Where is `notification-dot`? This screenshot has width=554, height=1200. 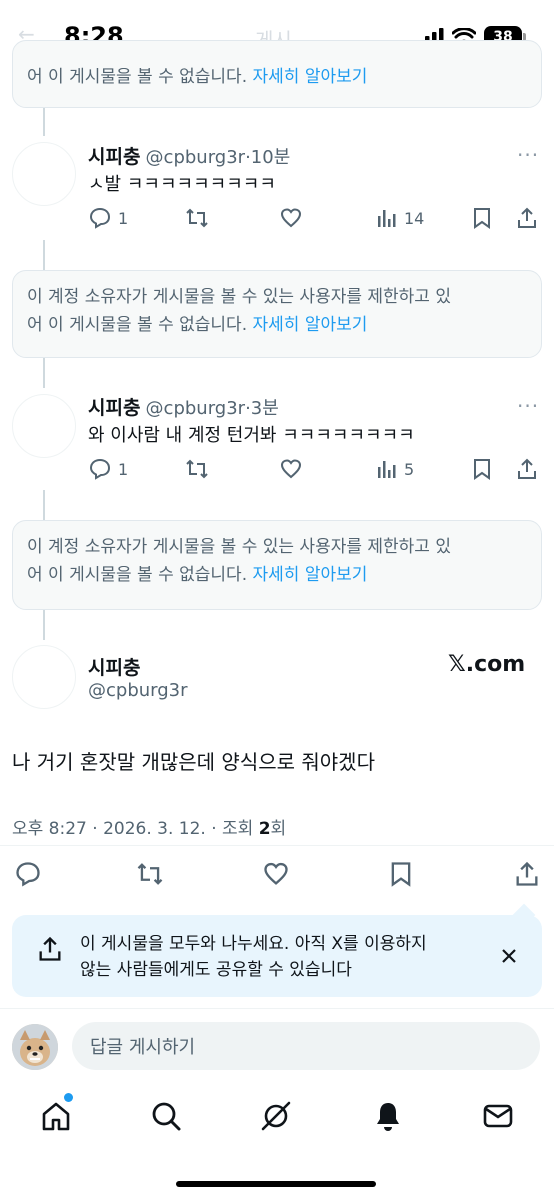 notification-dot is located at coordinates (68, 1097).